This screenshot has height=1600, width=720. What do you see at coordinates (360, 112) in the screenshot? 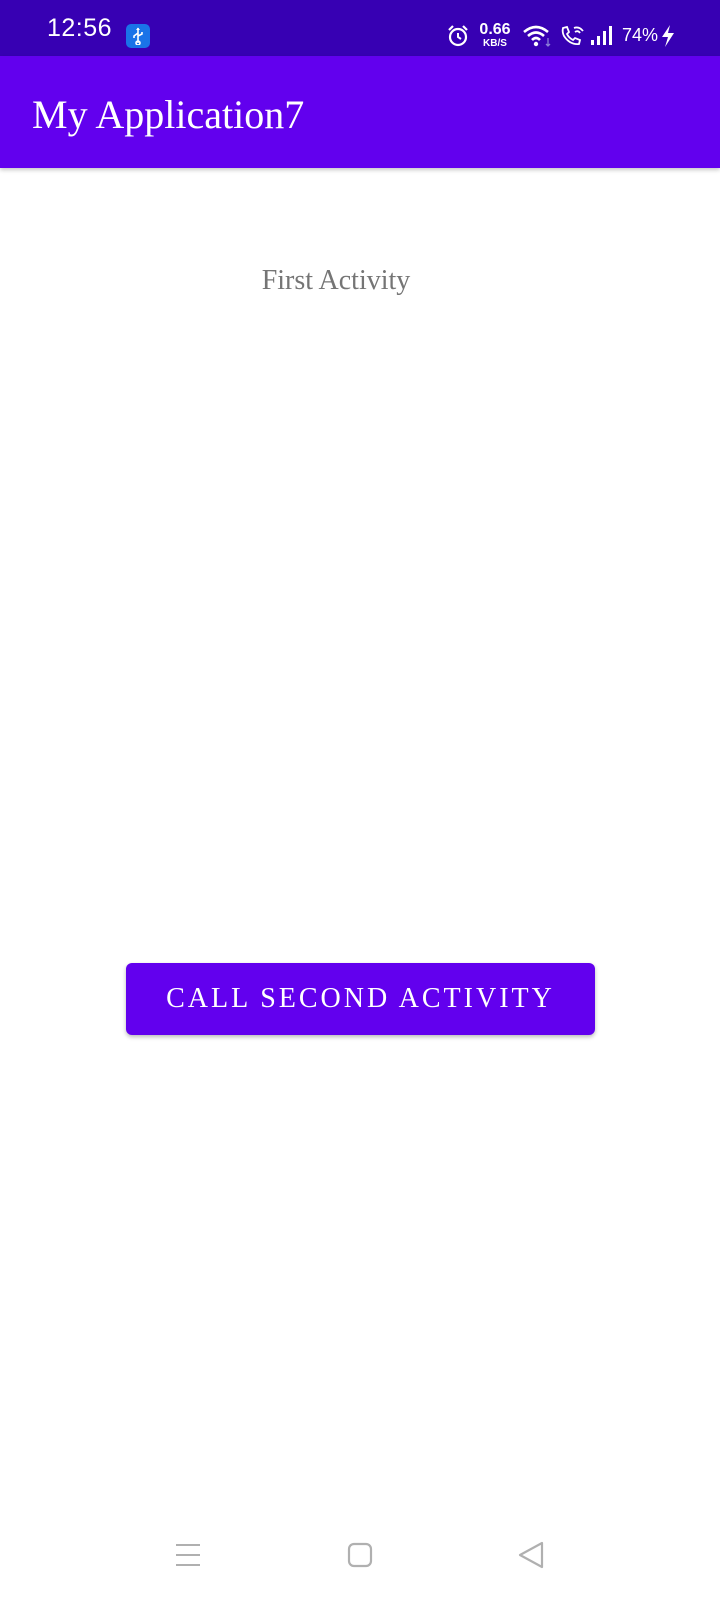
I see `app-bar: My Application7` at bounding box center [360, 112].